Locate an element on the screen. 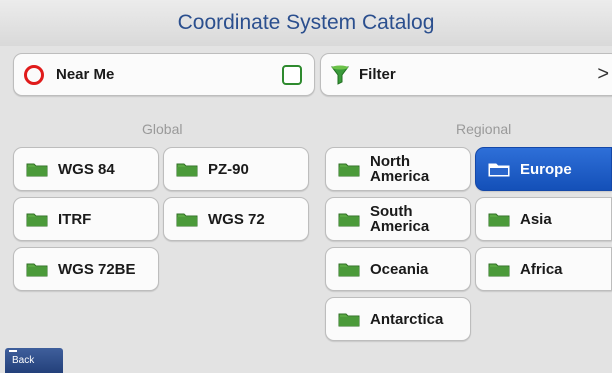 The width and height of the screenshot is (612, 373). catalog-item-oceania: Oceania is located at coordinates (398, 269).